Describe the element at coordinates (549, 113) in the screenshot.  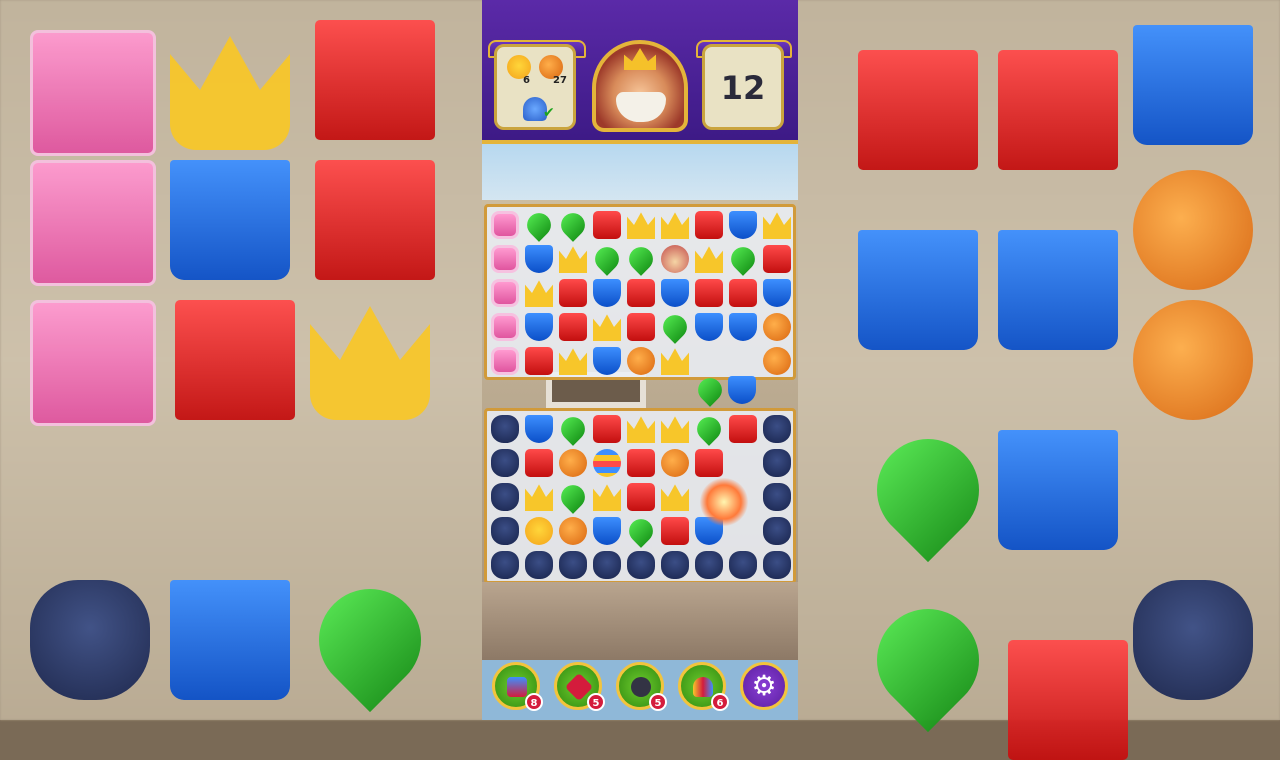
I see `check-icon: ✔` at that location.